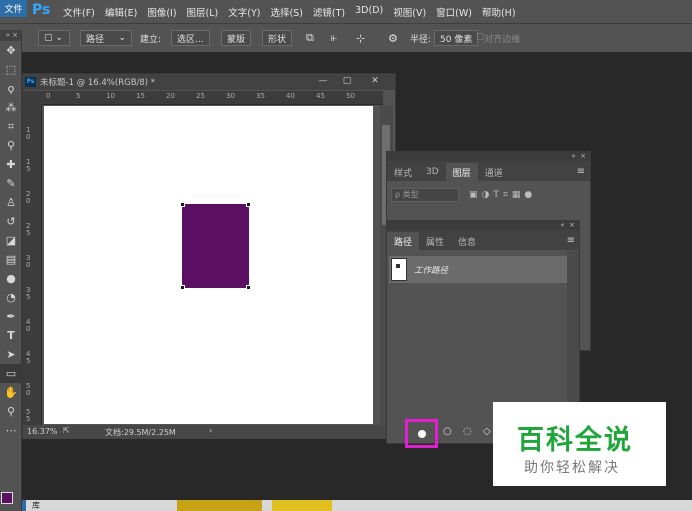 The image size is (692, 511). I want to click on crop-tool-icon: ⌗, so click(11, 126).